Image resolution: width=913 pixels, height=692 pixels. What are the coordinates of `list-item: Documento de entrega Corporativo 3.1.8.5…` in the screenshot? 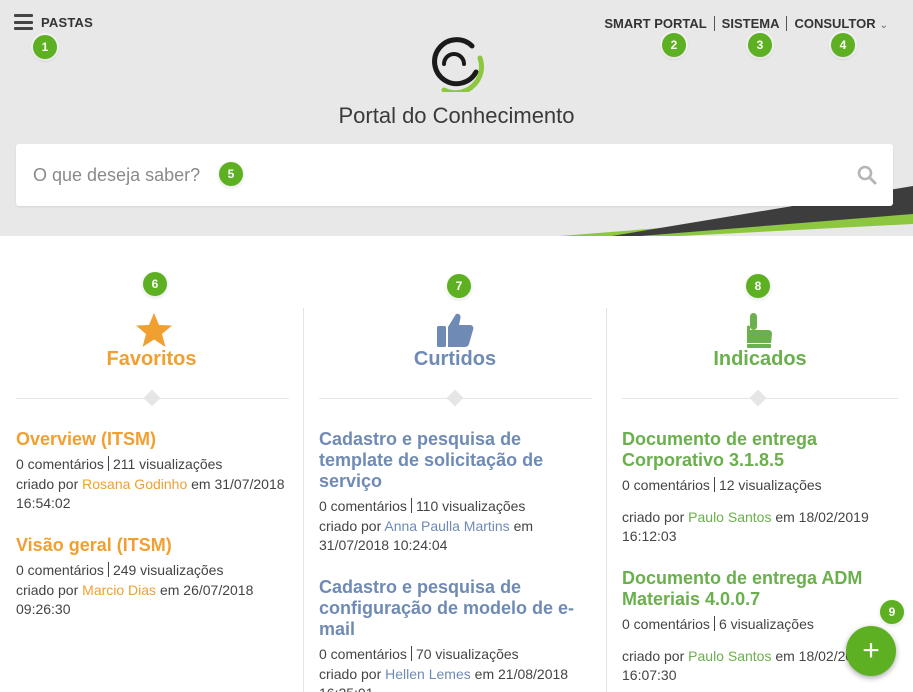 It's located at (762, 487).